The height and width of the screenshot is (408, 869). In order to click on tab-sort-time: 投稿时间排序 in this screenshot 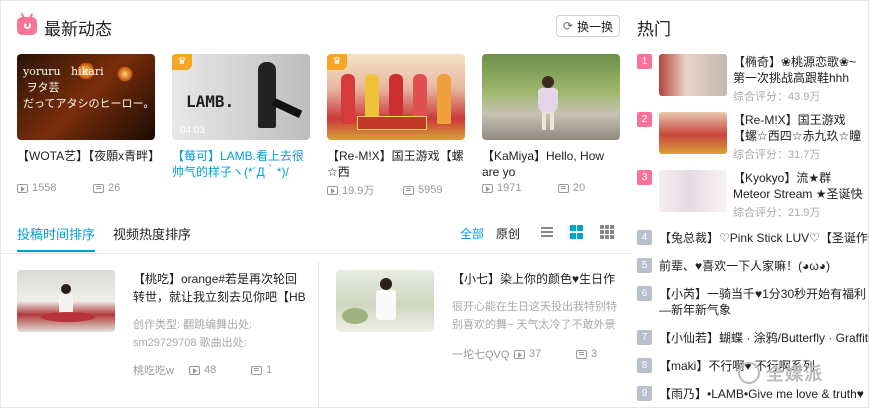, I will do `click(56, 238)`.